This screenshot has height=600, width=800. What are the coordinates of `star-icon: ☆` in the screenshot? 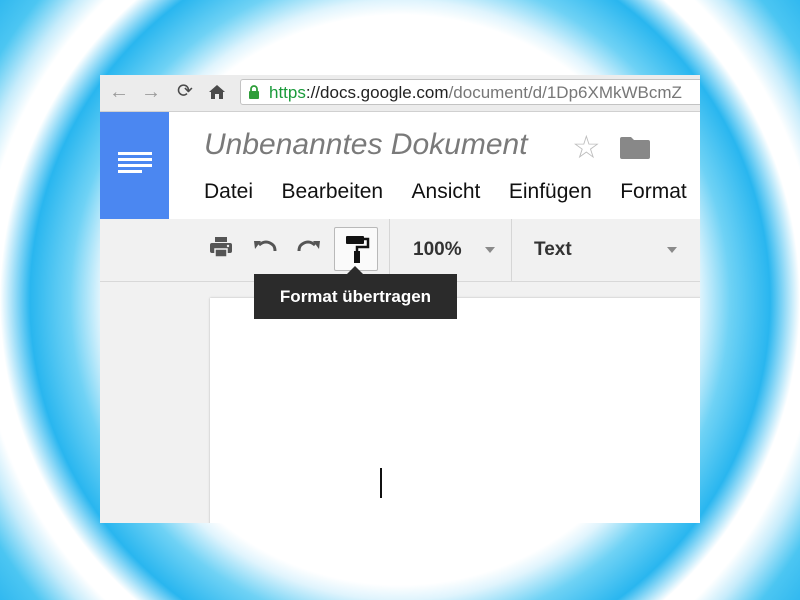 It's located at (586, 147).